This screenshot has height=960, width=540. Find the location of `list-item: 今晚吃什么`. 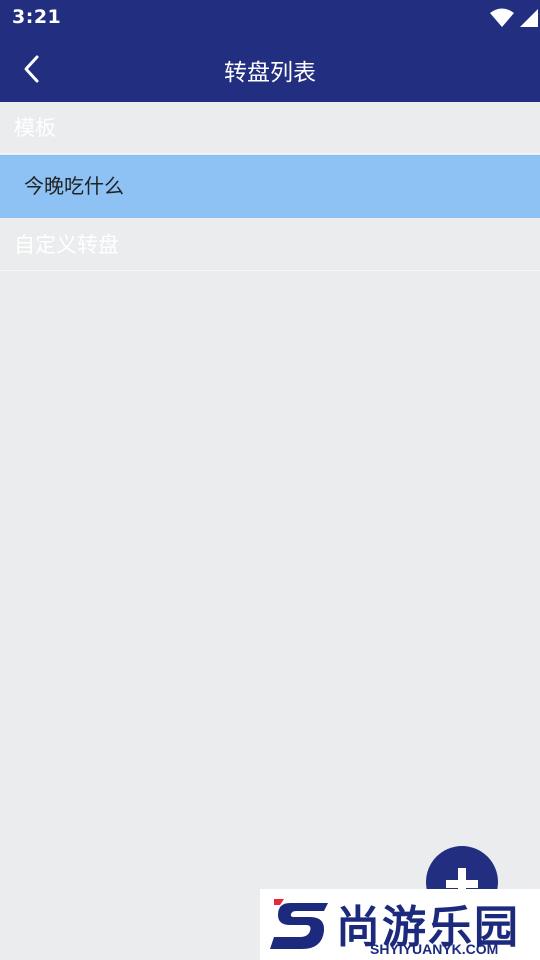

list-item: 今晚吃什么 is located at coordinates (270, 186).